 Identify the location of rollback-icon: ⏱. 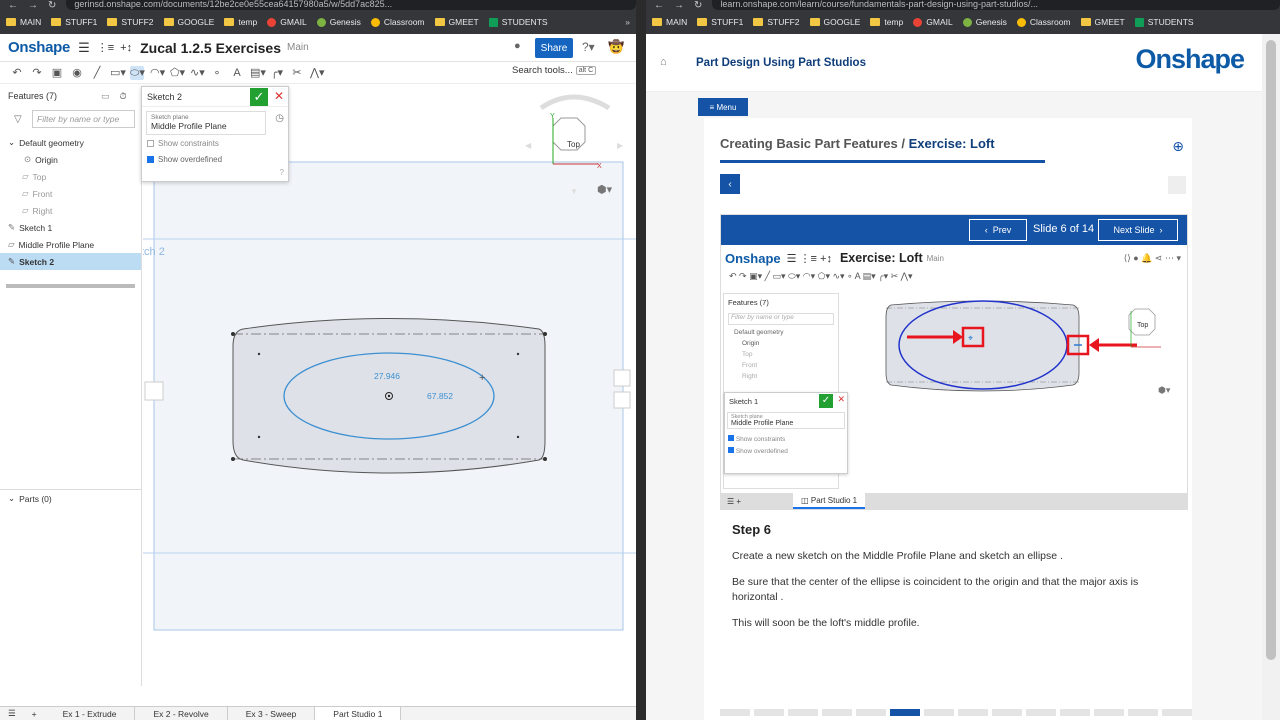
(123, 96).